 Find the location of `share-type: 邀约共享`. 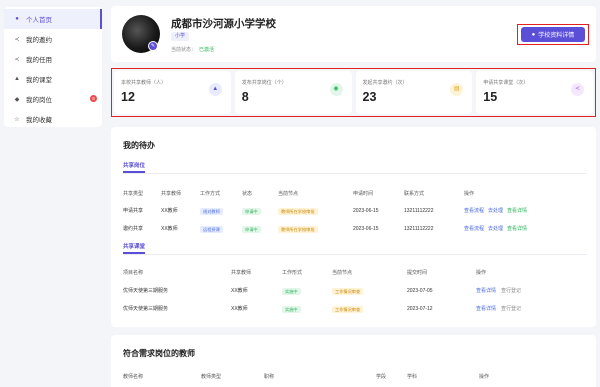

share-type: 邀约共享 is located at coordinates (133, 229).